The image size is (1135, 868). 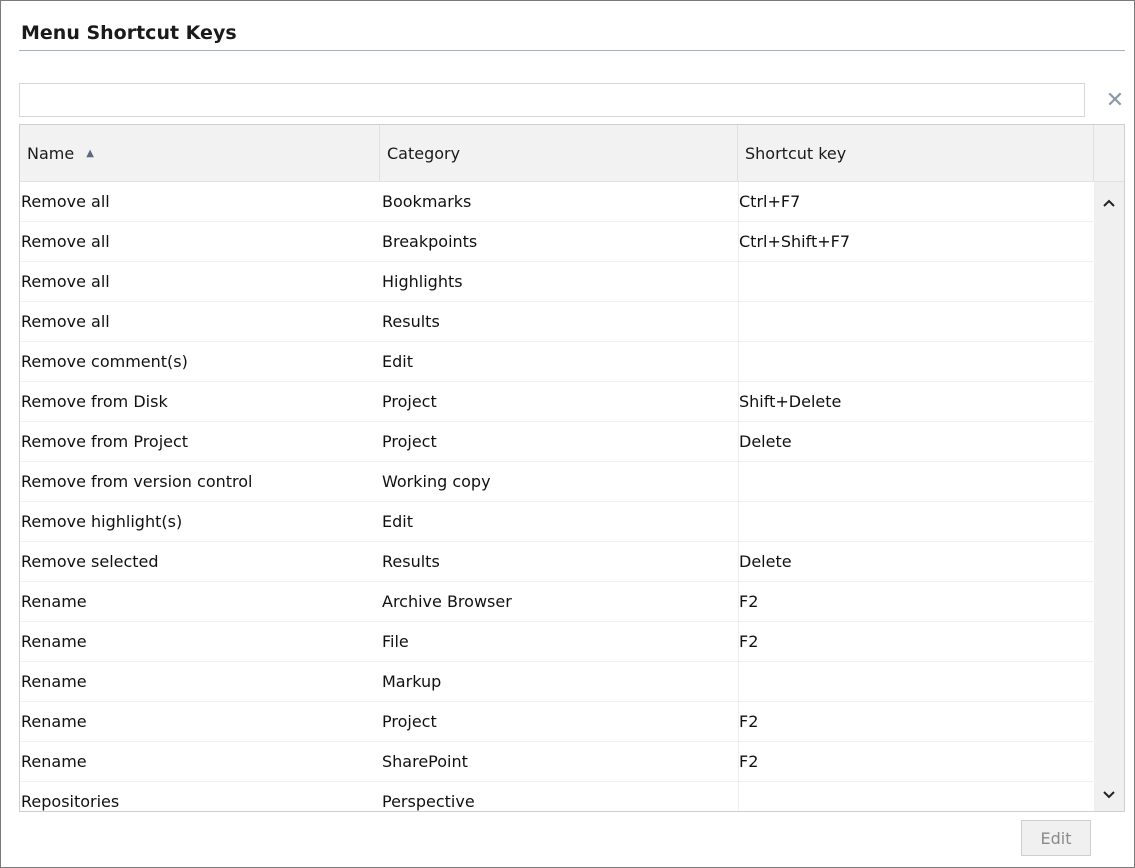 What do you see at coordinates (916, 402) in the screenshot?
I see `cell-shortcut-key: Shift+Delete` at bounding box center [916, 402].